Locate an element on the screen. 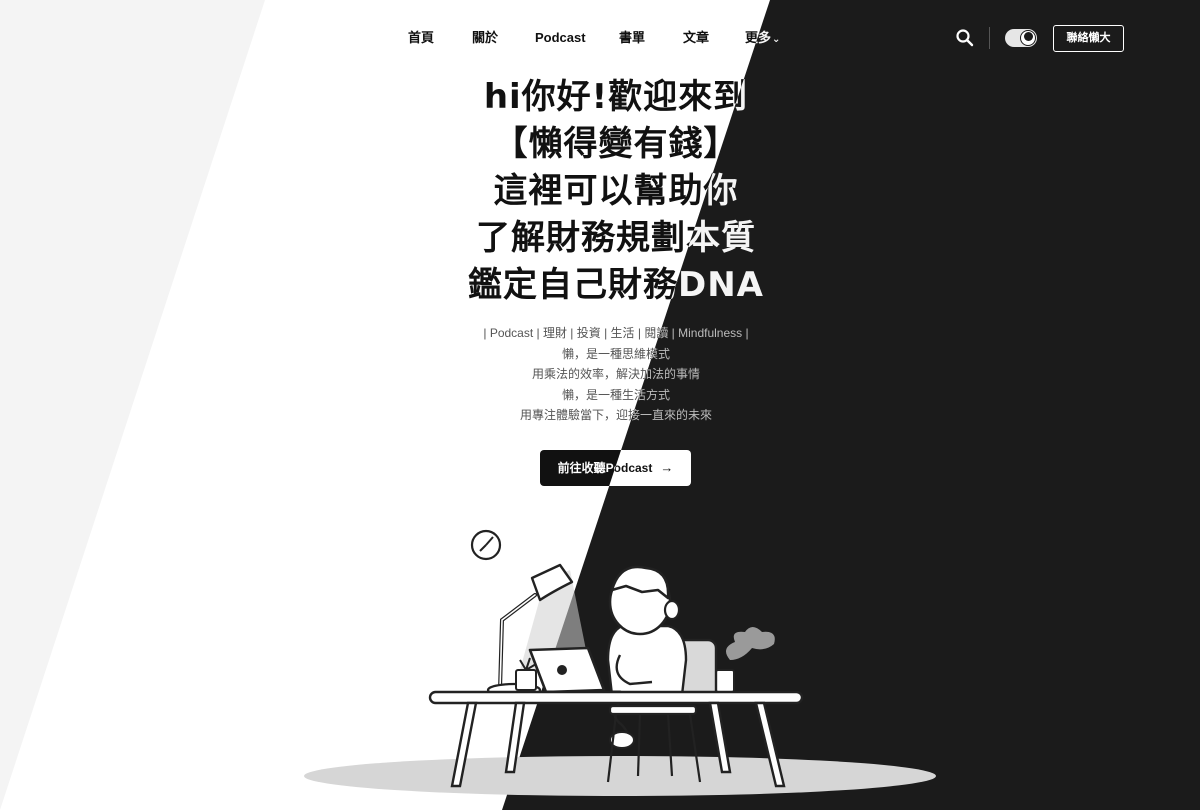 Image resolution: width=1200 pixels, height=810 pixels. nav-item-booklist: 書單 is located at coordinates (632, 38).